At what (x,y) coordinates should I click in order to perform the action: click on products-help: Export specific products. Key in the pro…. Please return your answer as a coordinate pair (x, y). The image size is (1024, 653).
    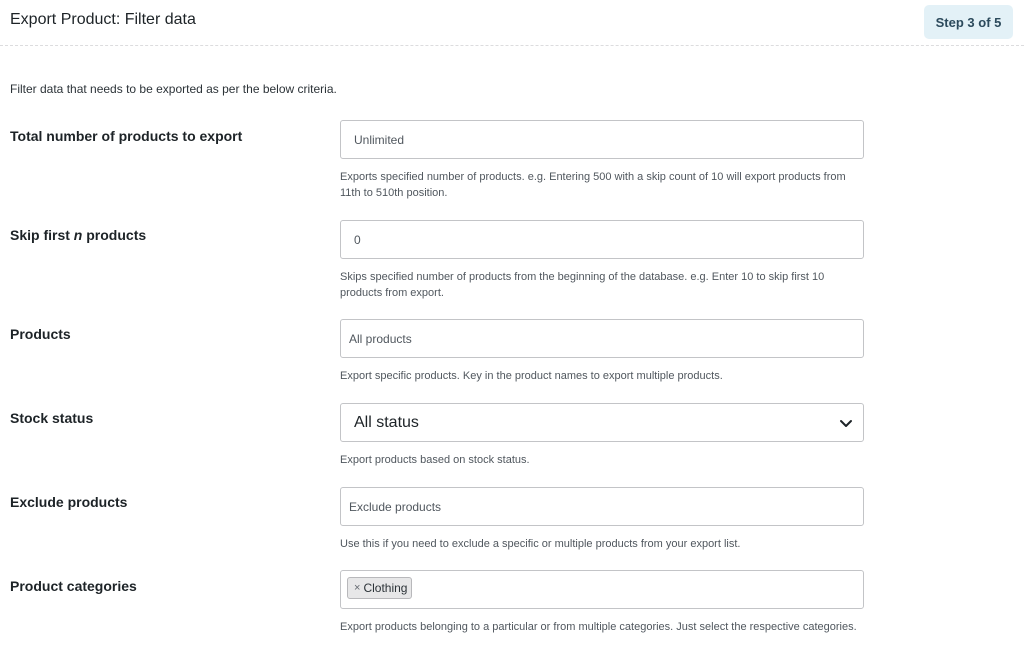
    Looking at the image, I should click on (531, 376).